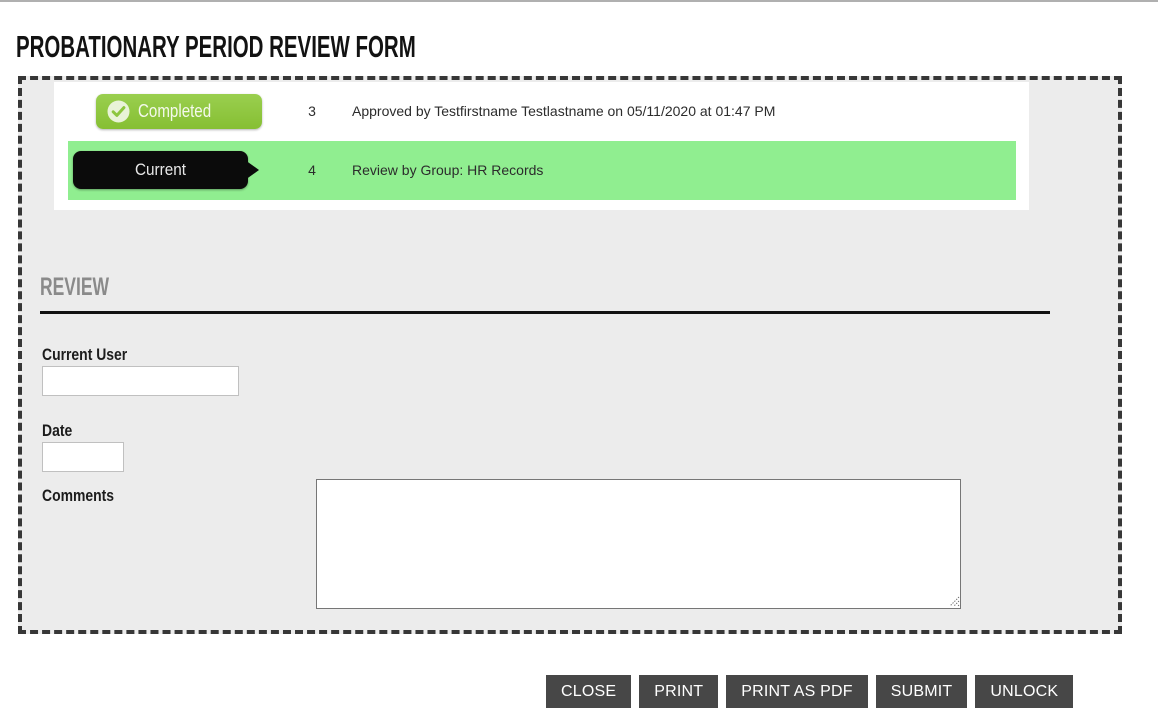  What do you see at coordinates (679, 691) in the screenshot?
I see `print-button: PRINT` at bounding box center [679, 691].